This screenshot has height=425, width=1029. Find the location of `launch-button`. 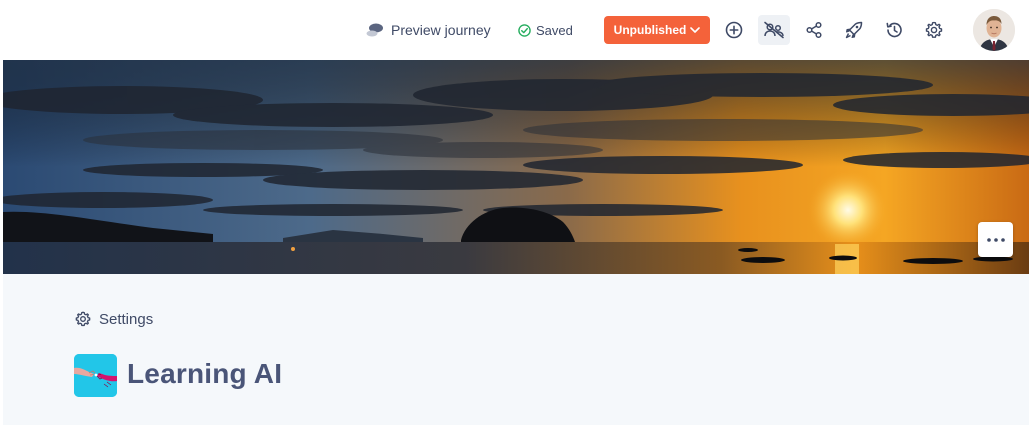

launch-button is located at coordinates (854, 30).